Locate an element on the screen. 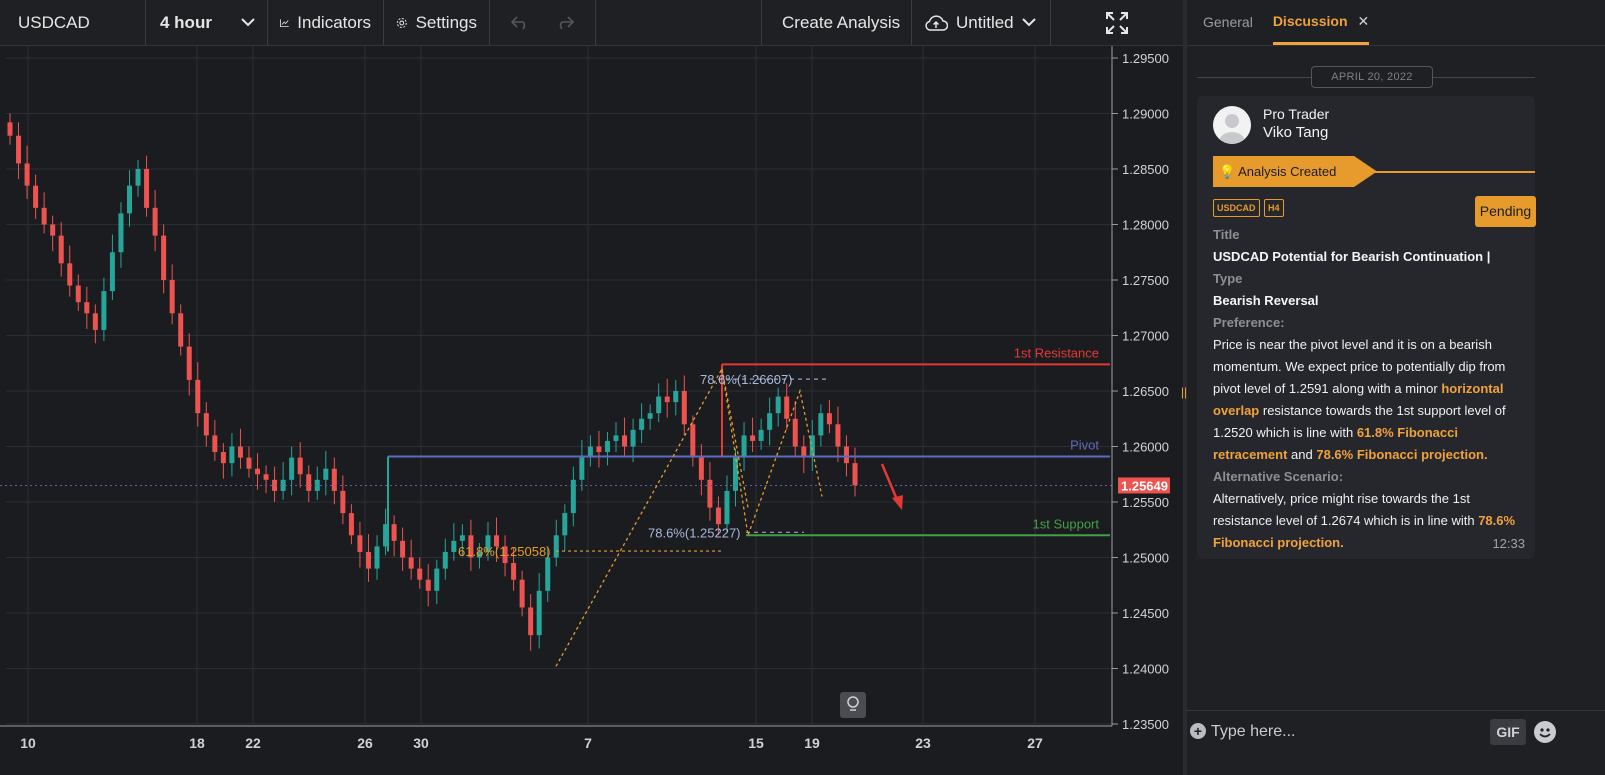  create-analysis-label: Create Analysis is located at coordinates (841, 22).